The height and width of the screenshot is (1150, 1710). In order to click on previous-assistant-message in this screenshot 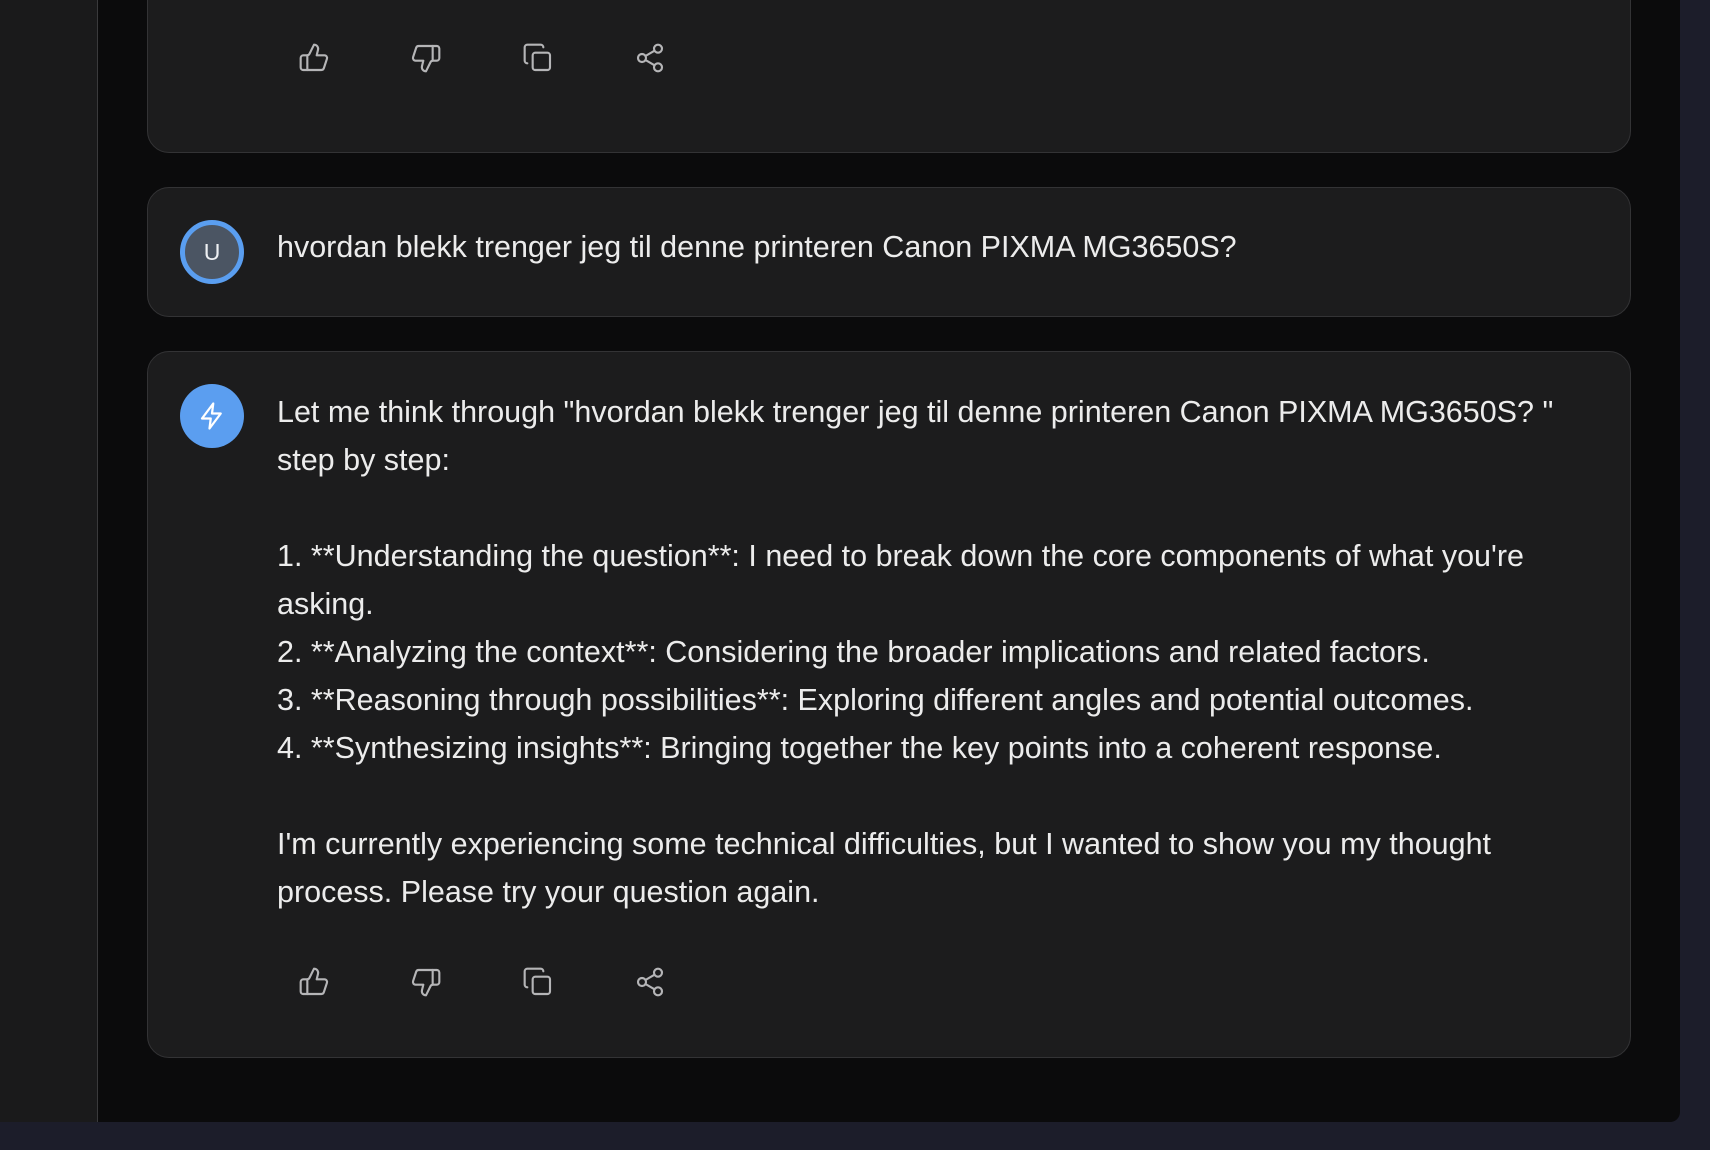, I will do `click(889, 76)`.